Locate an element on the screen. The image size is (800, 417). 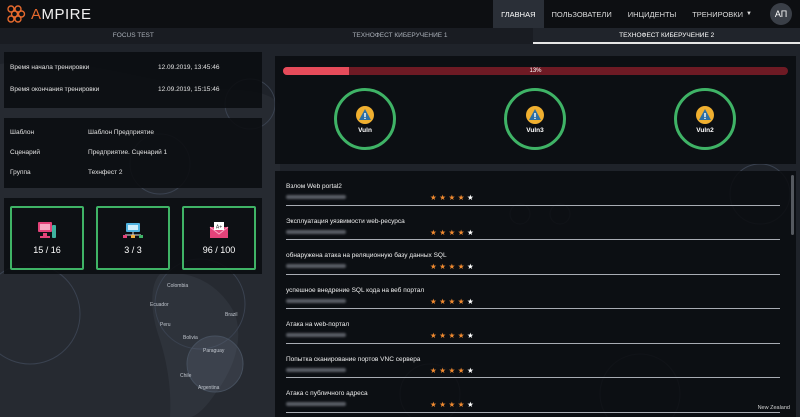
event-title: Взлом Web portal2 is located at coordinates (314, 186).